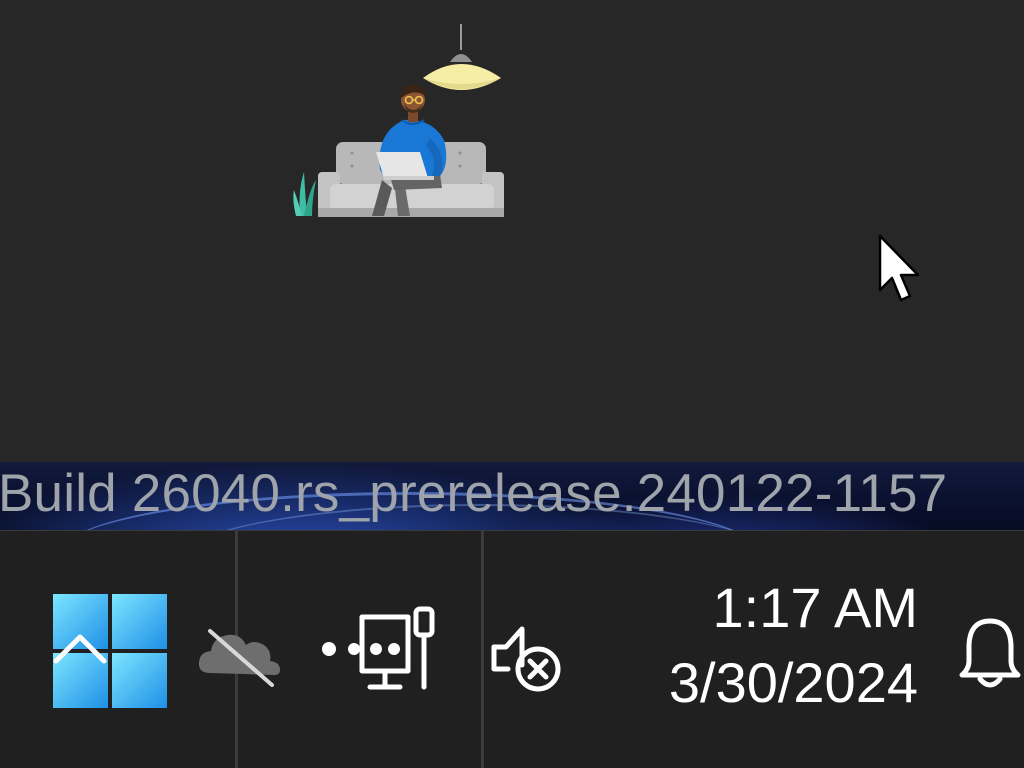 The image size is (1024, 768). Describe the element at coordinates (474, 493) in the screenshot. I see `build-watermark-text: Build 26040.rs_prerelease.240122-1157` at that location.